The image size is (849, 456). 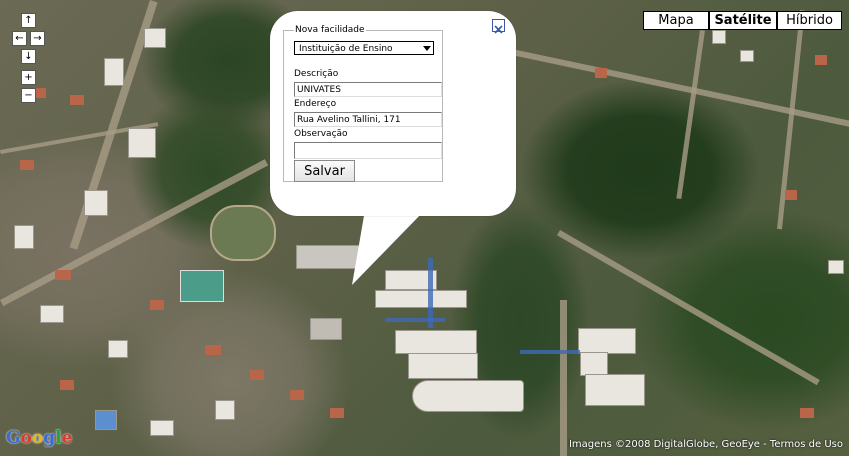 I want to click on pan-left-button: ←, so click(x=19, y=38).